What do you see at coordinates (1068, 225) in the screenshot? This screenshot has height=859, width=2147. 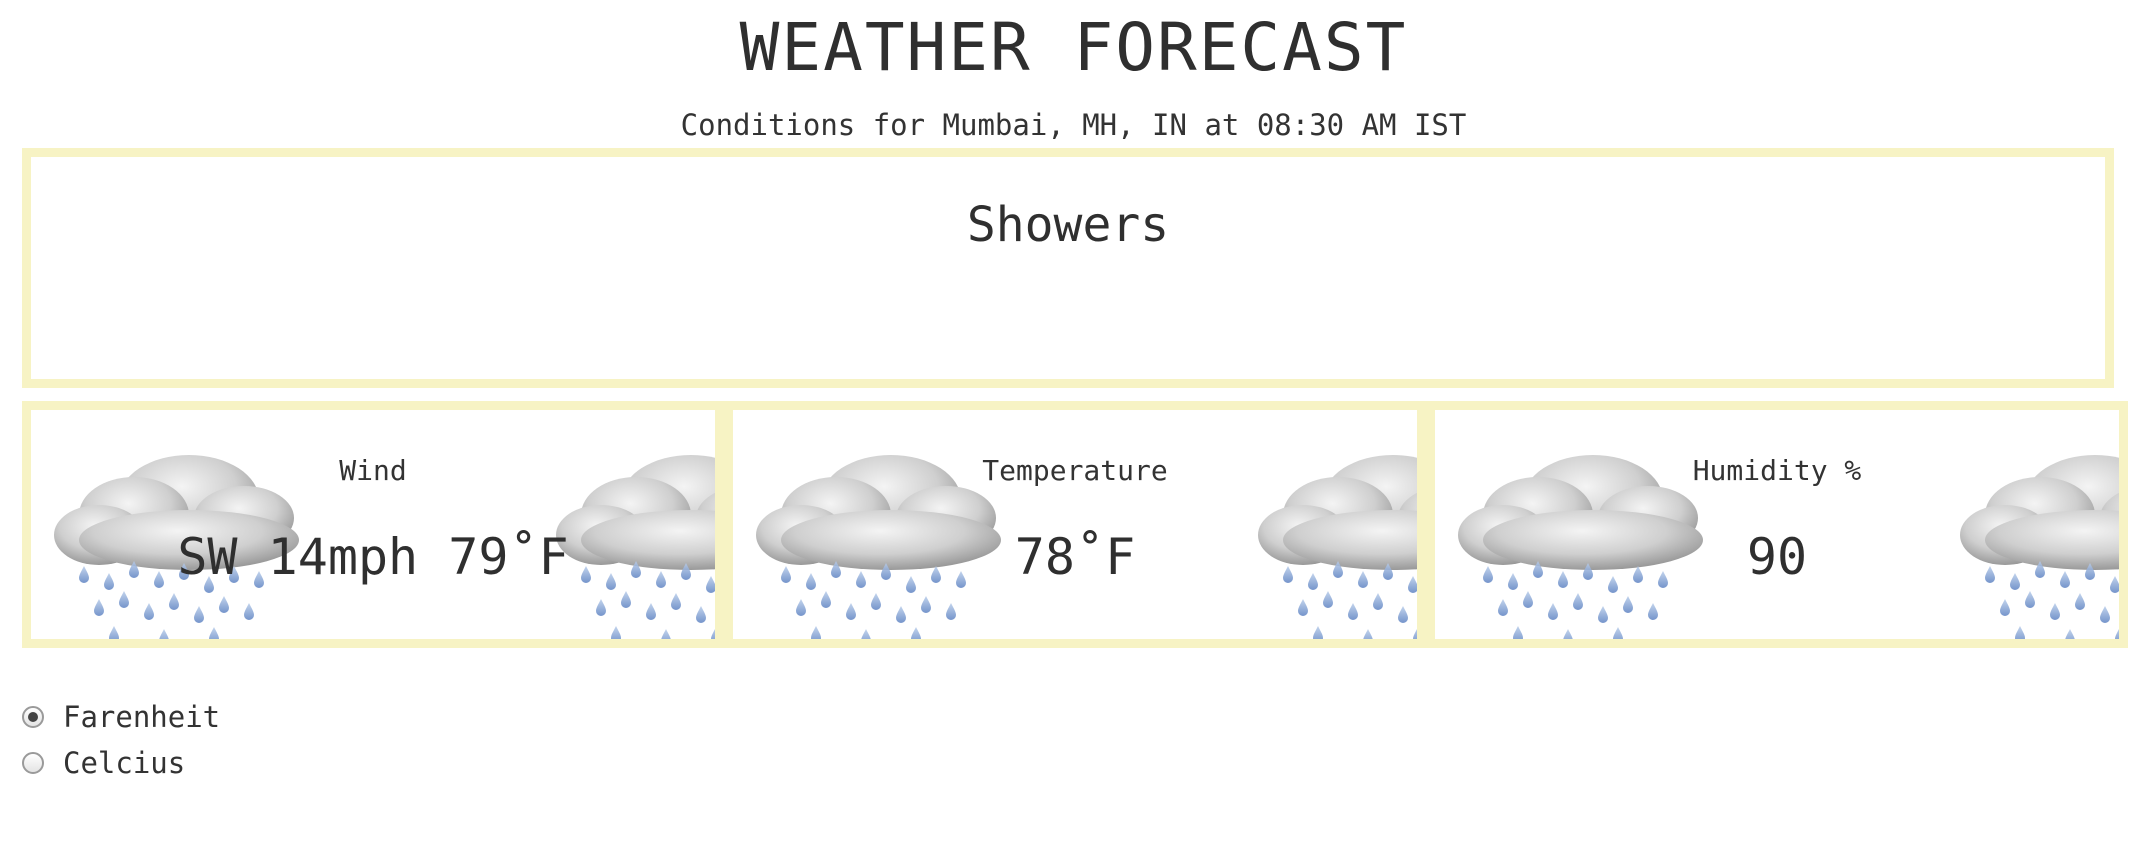 I see `condition-text: Showers` at bounding box center [1068, 225].